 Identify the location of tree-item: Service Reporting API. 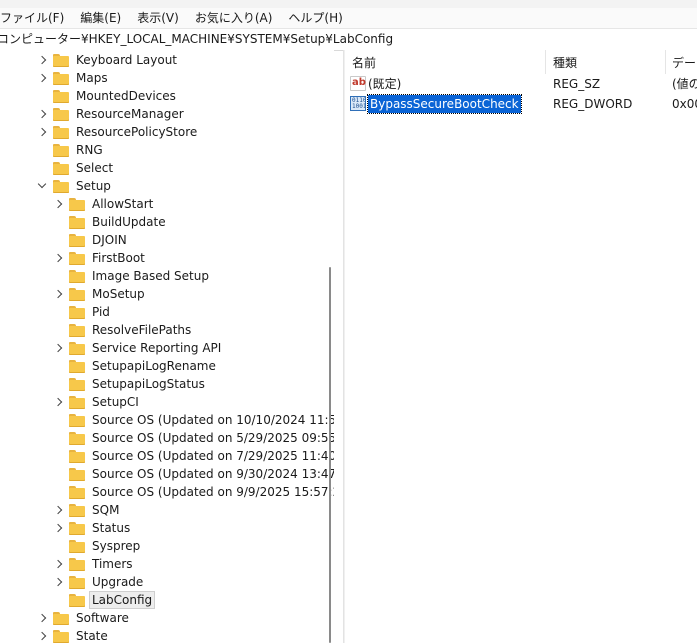
(138, 348).